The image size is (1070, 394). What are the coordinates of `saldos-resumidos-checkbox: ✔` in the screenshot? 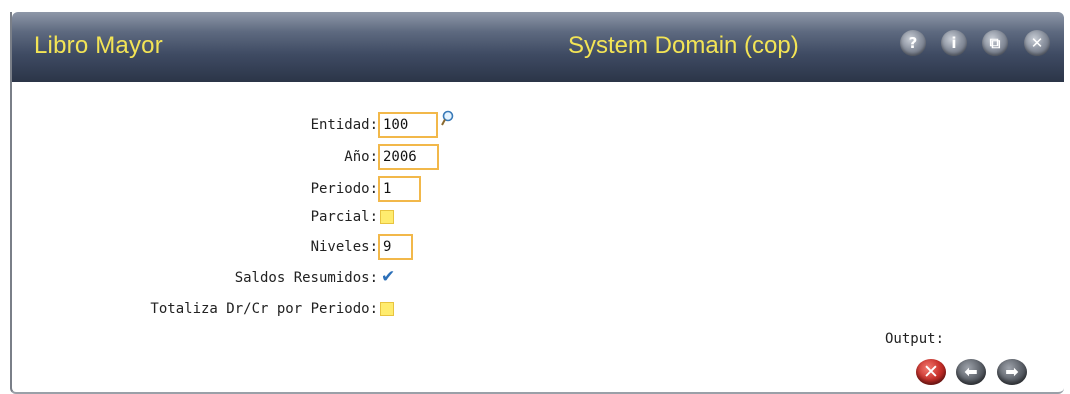 It's located at (387, 277).